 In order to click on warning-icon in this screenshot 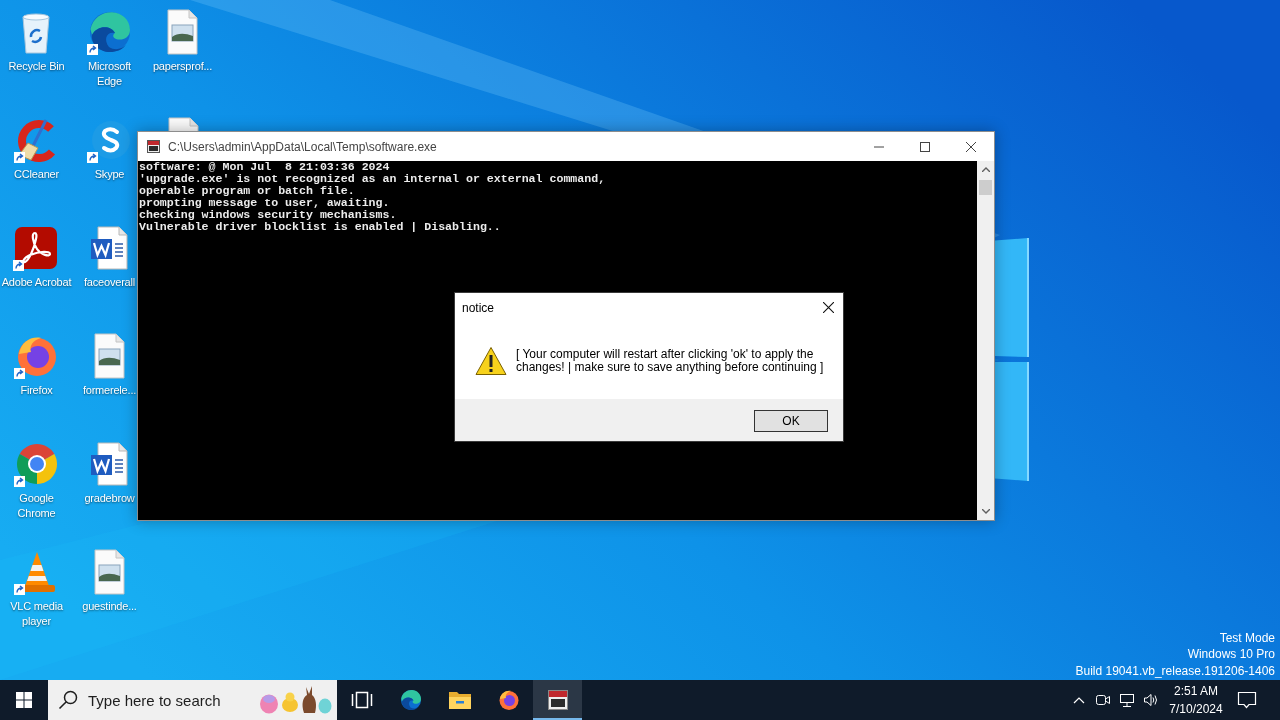, I will do `click(491, 360)`.